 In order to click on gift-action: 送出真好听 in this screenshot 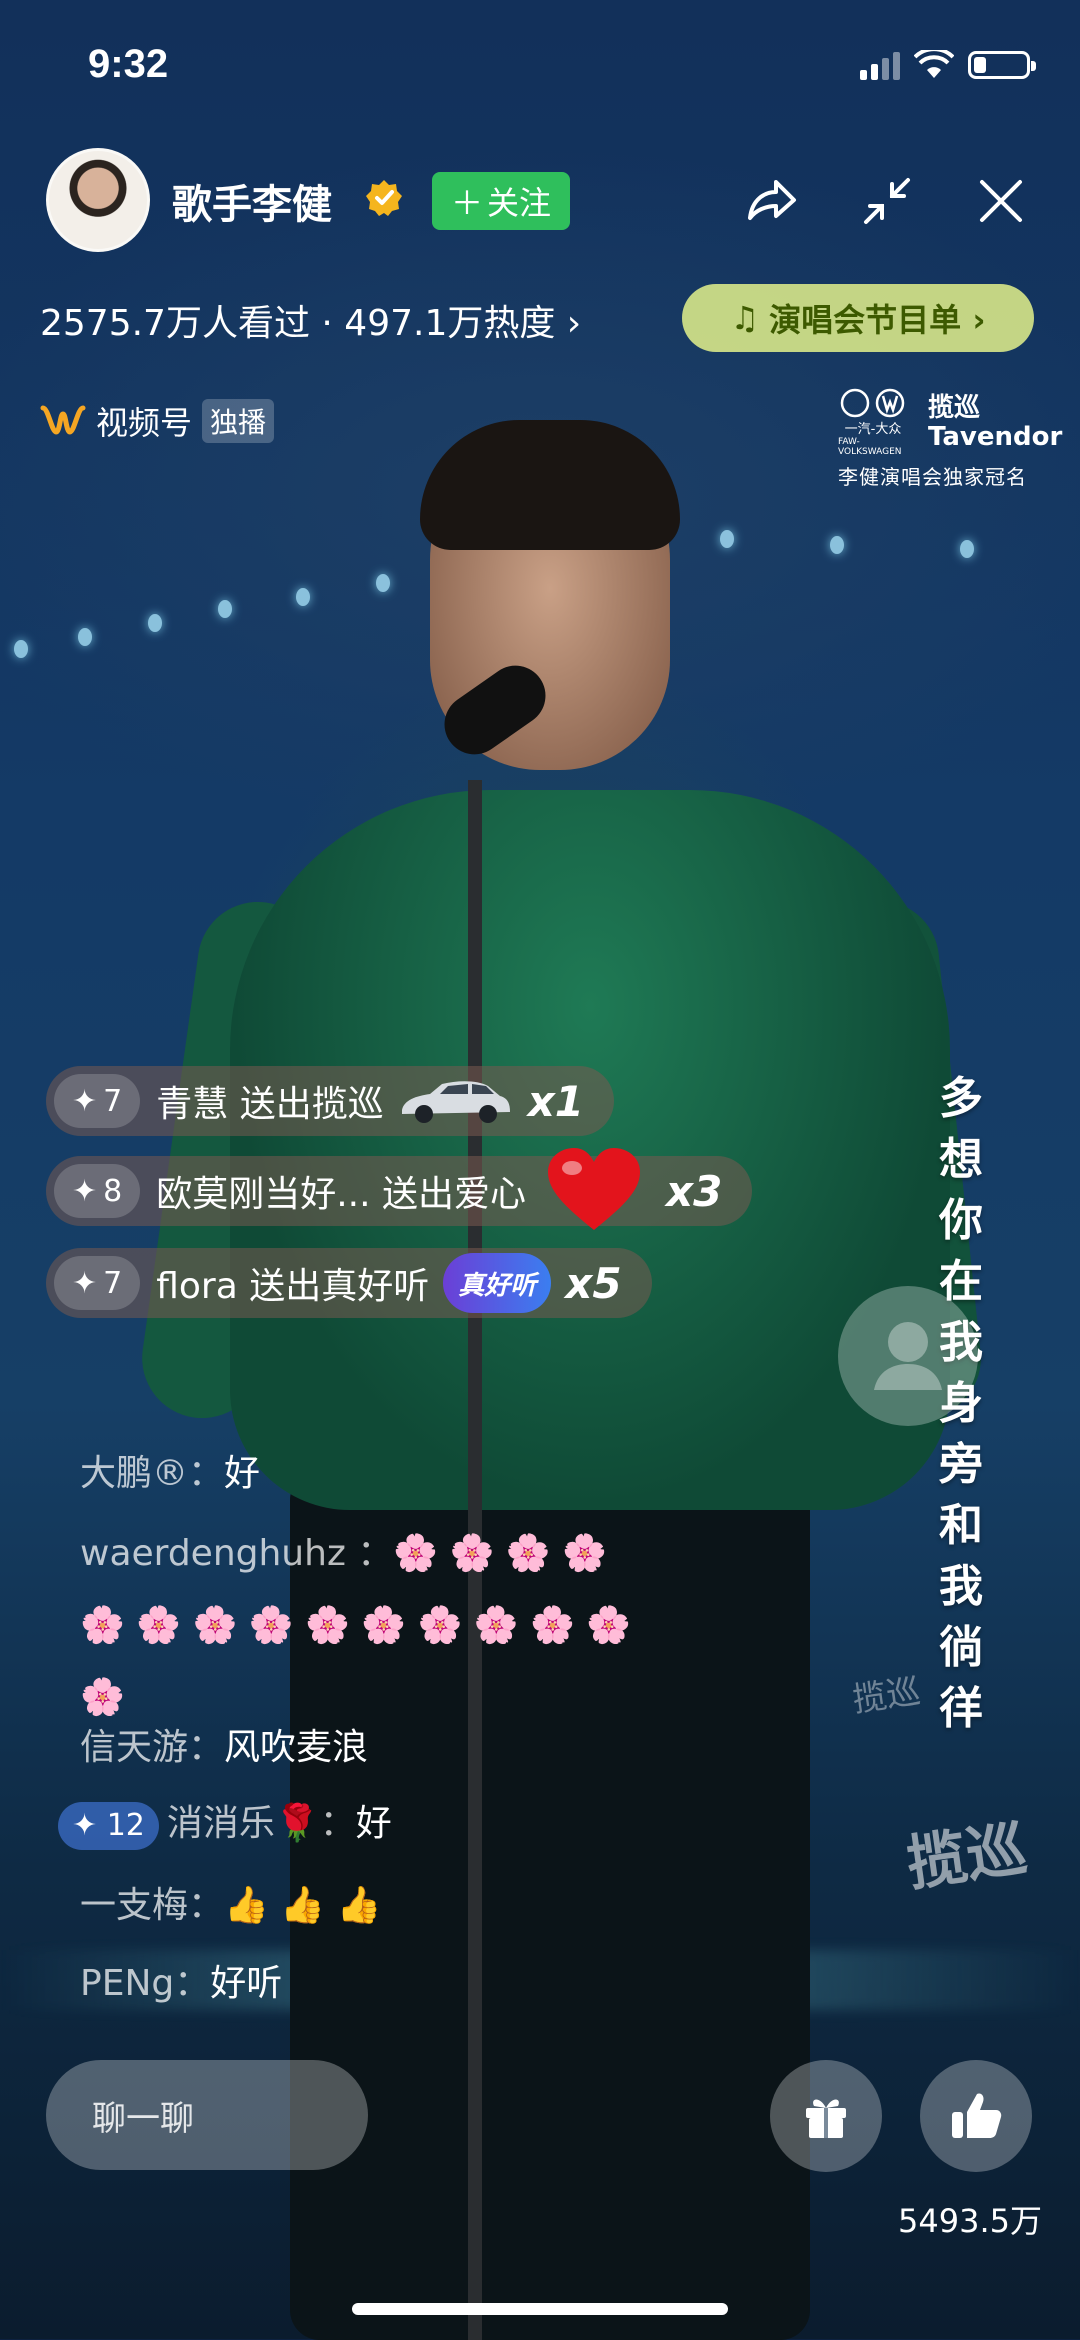, I will do `click(339, 1286)`.